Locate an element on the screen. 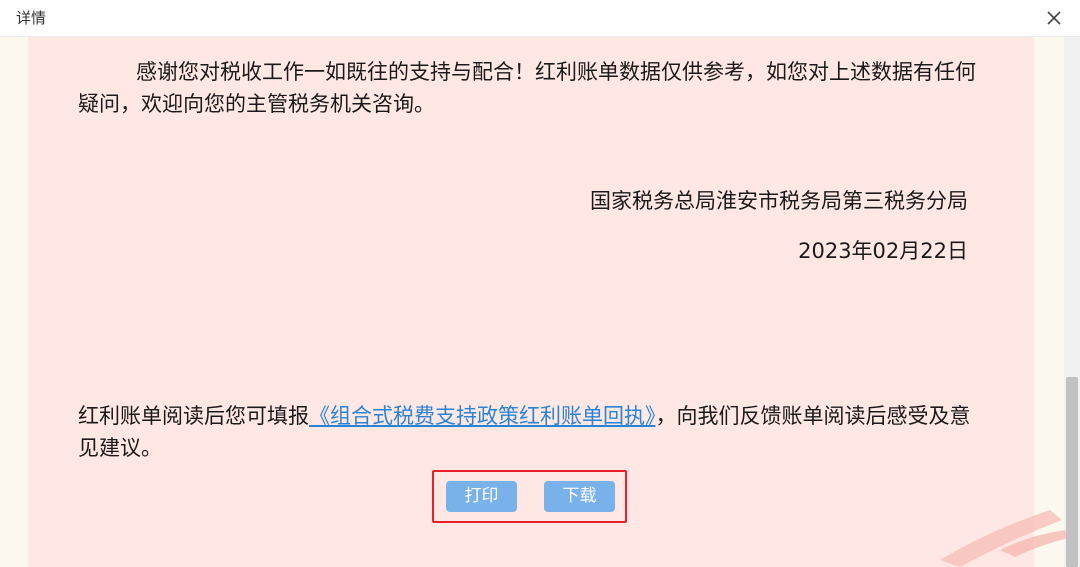 Image resolution: width=1080 pixels, height=567 pixels. print-button: 打印 is located at coordinates (481, 496).